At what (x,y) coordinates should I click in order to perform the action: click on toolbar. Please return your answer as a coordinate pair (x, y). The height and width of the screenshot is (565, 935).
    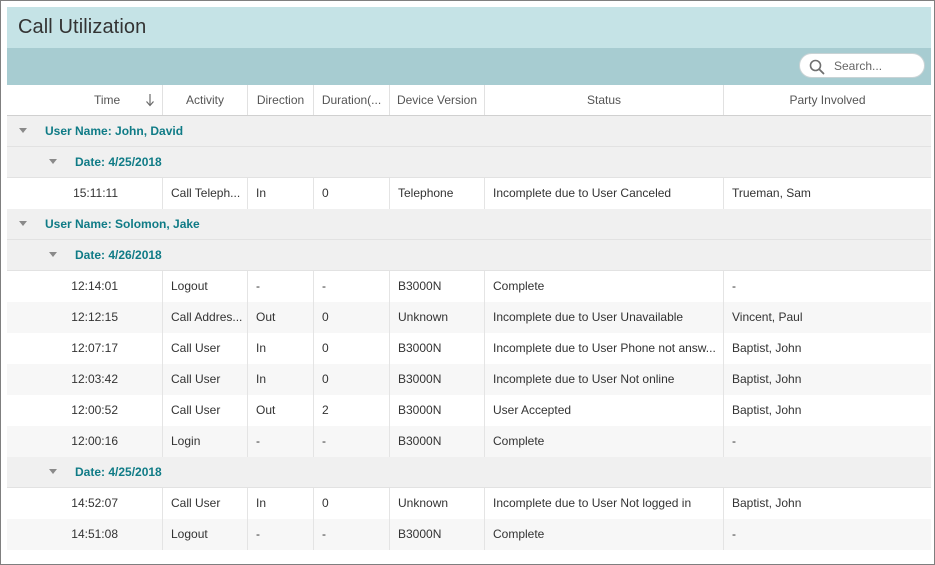
    Looking at the image, I should click on (469, 66).